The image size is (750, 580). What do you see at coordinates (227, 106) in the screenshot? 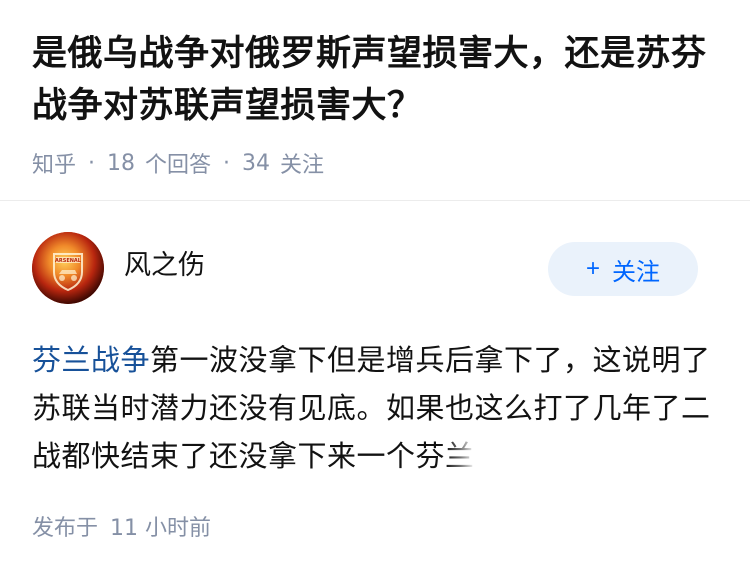
I see `question-title-line-2: 战争对苏联声望损害大？` at bounding box center [227, 106].